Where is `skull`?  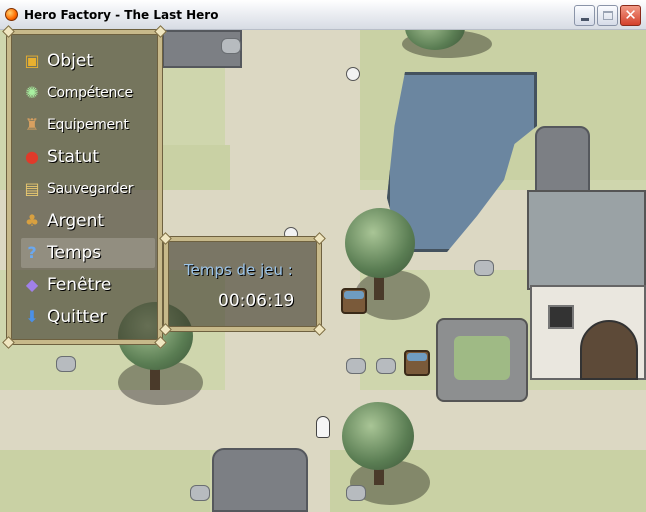
skull is located at coordinates (353, 74).